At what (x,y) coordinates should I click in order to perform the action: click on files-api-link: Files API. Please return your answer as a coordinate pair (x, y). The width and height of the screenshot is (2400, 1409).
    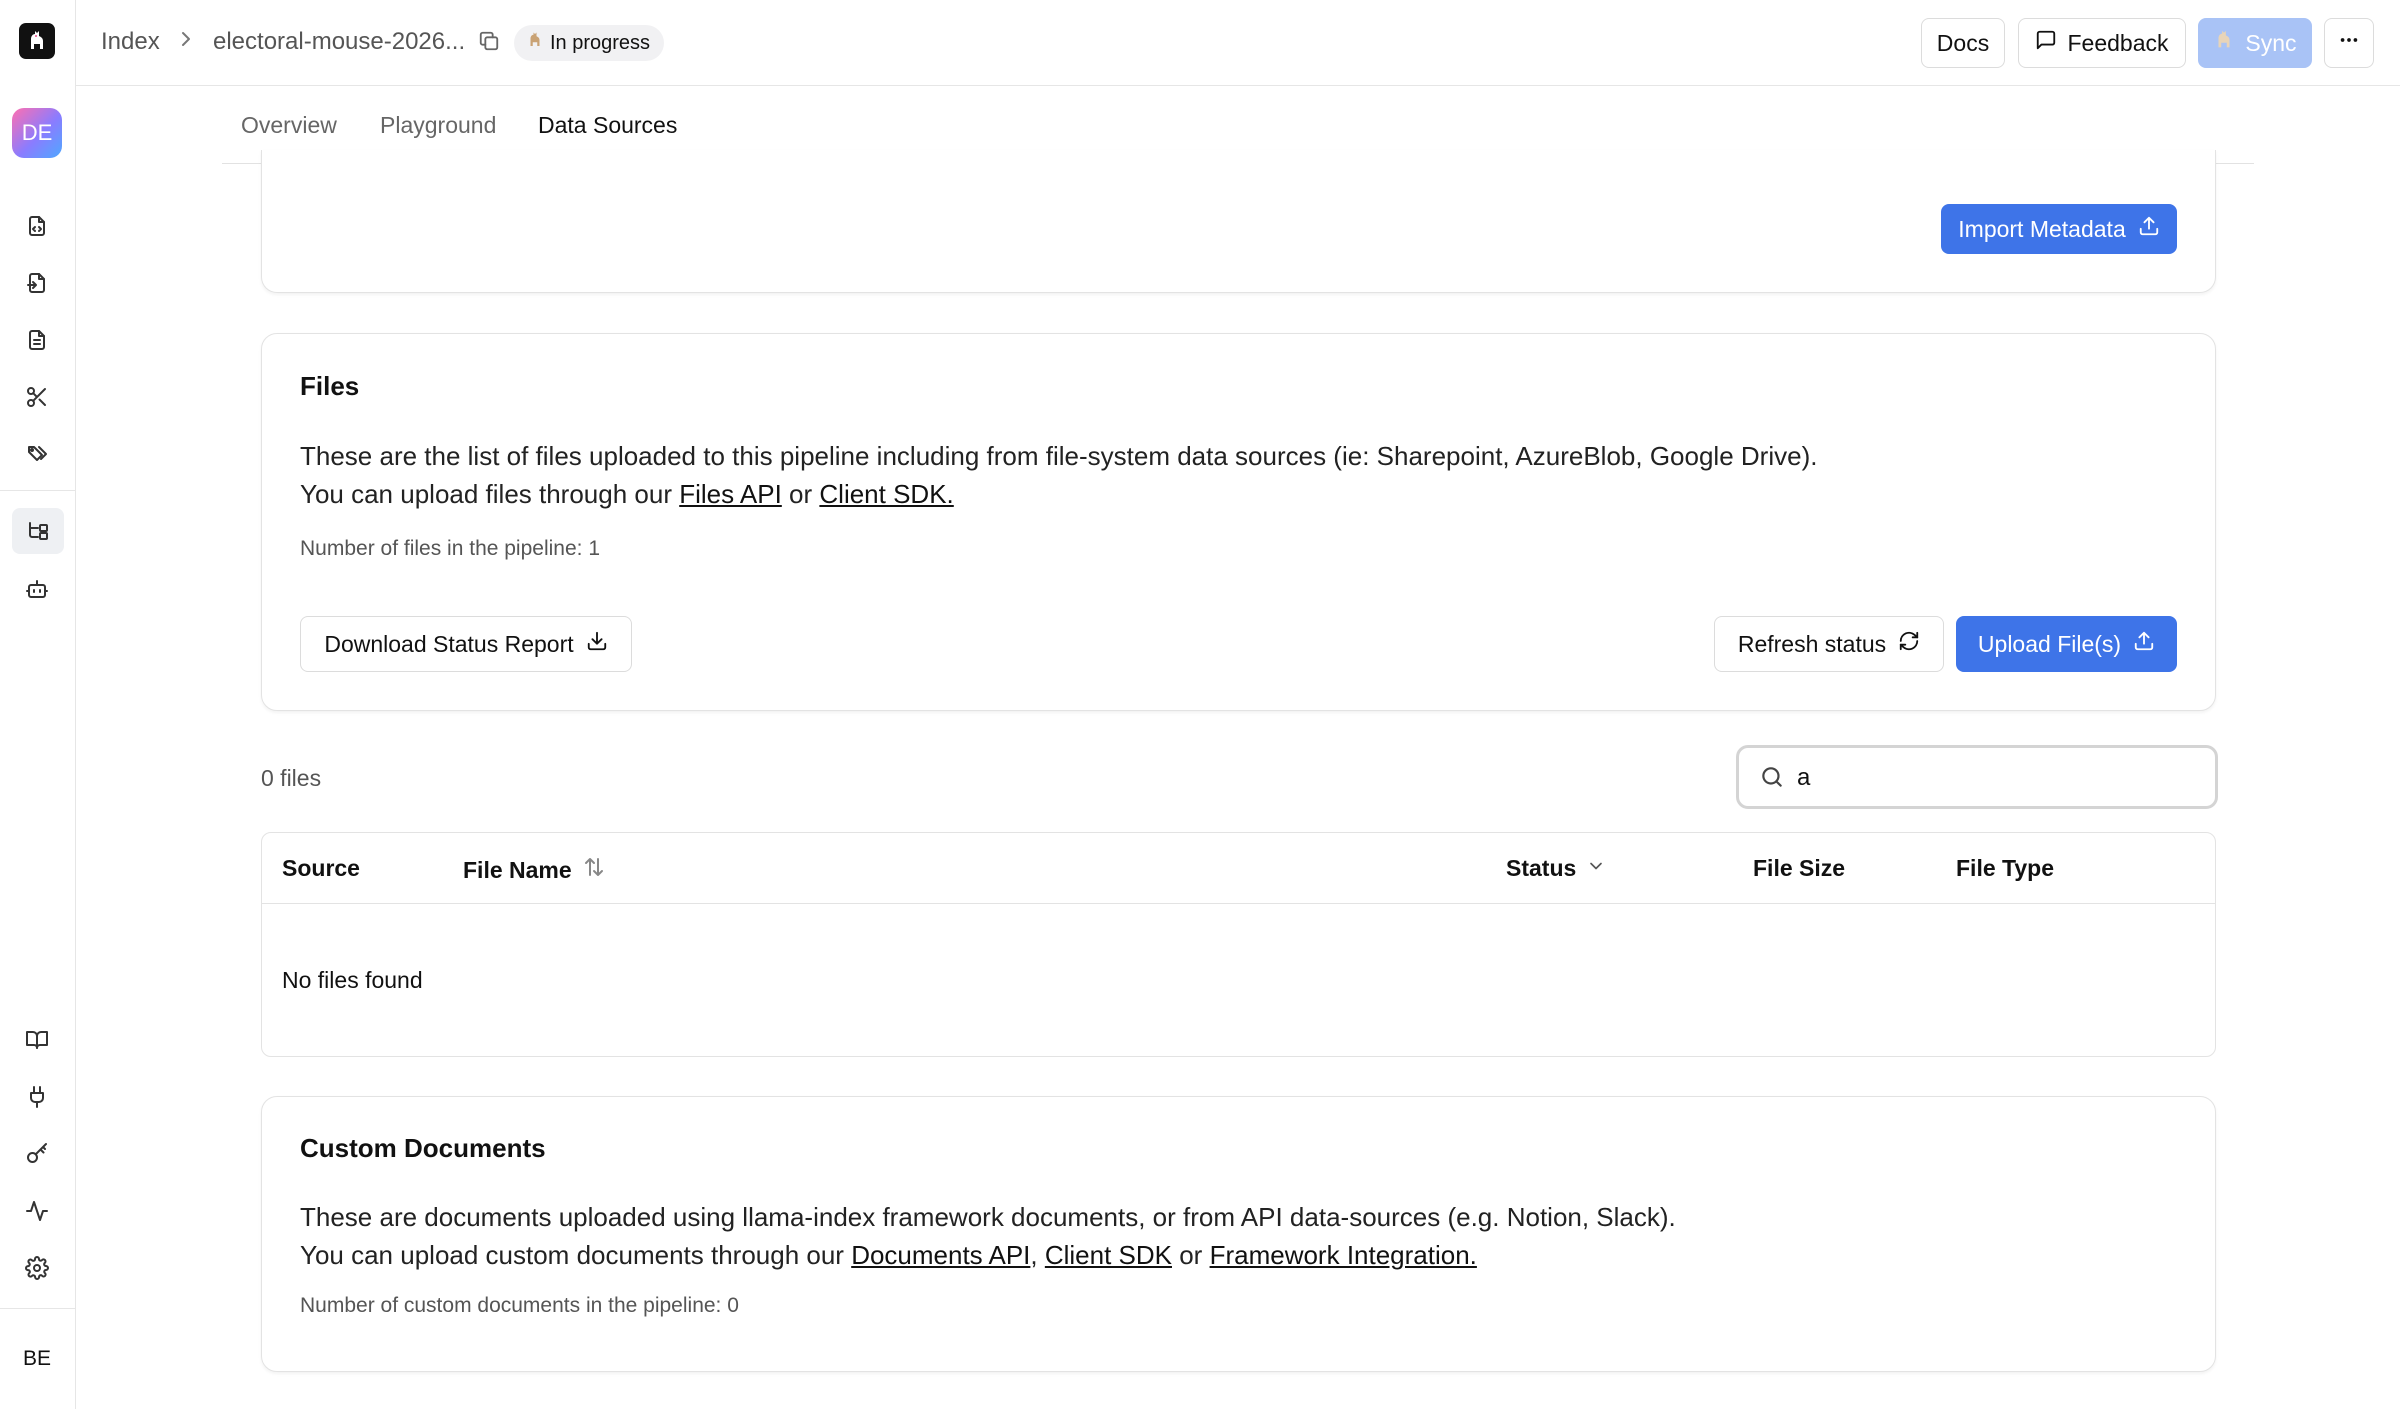
    Looking at the image, I should click on (730, 494).